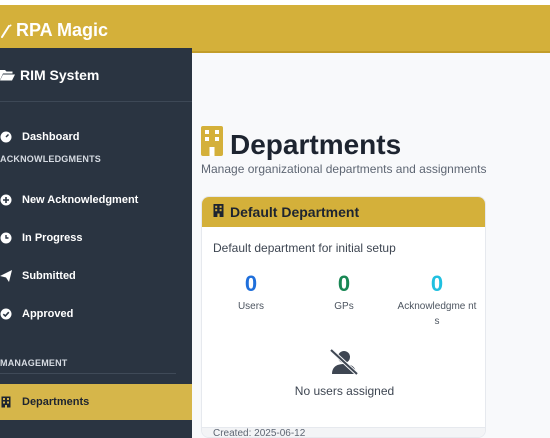 The width and height of the screenshot is (550, 438). I want to click on stat-gps: 0 GPs, so click(344, 293).